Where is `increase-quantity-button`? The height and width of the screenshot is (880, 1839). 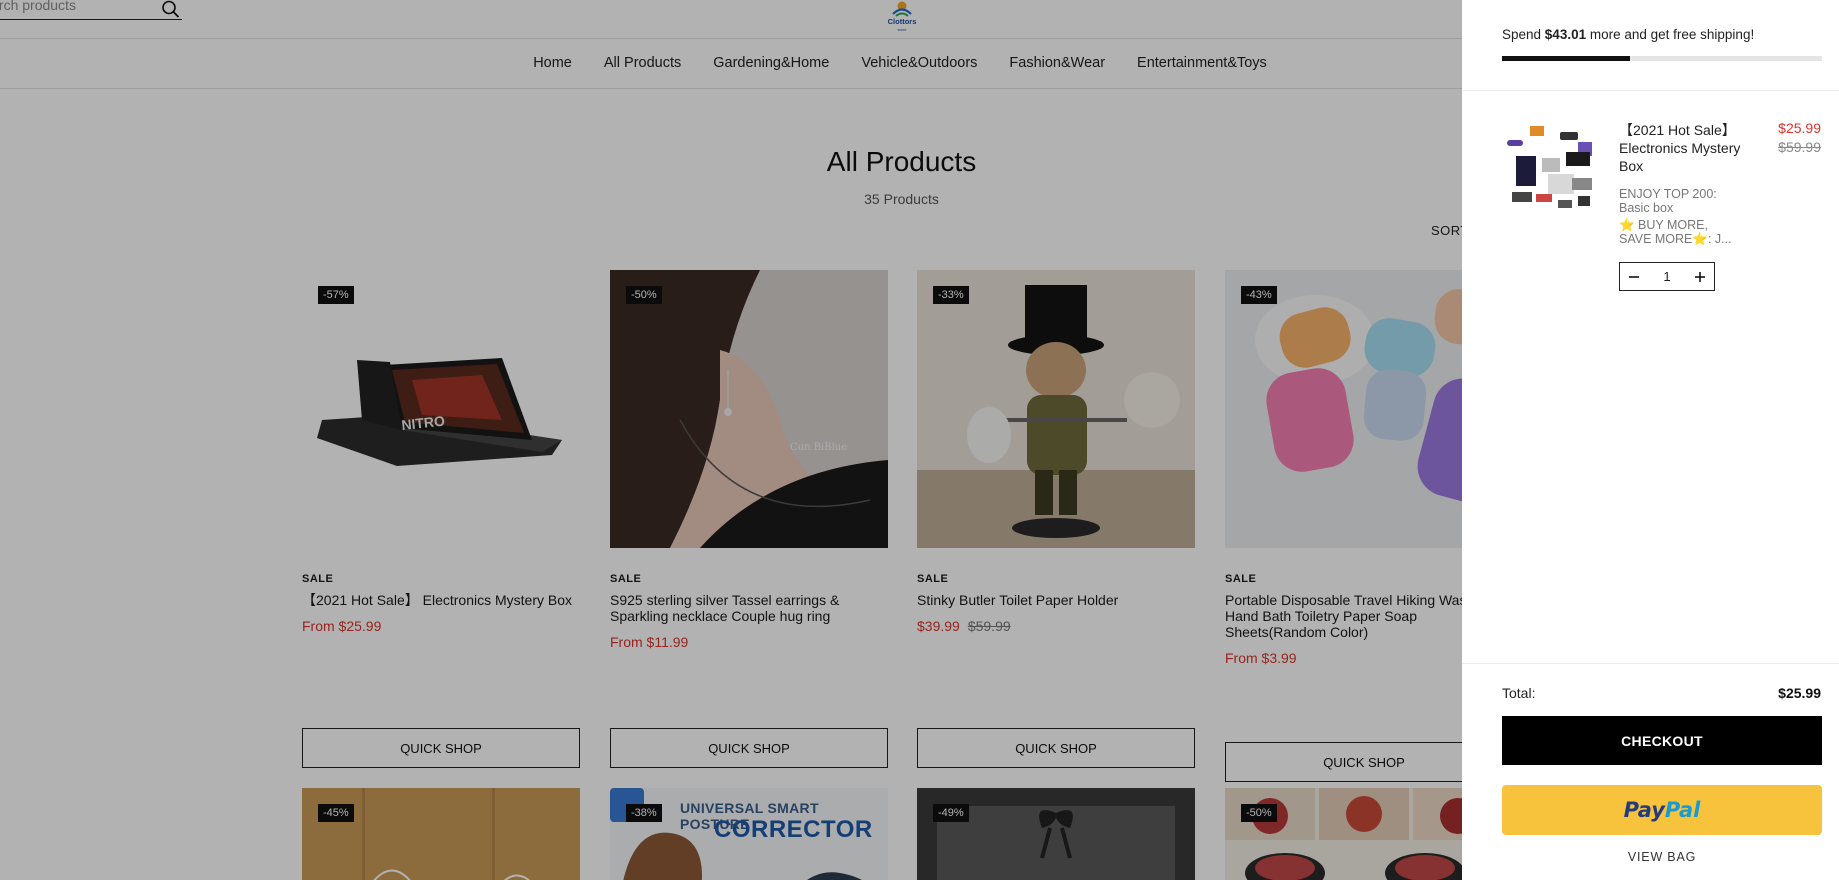
increase-quantity-button is located at coordinates (1700, 277).